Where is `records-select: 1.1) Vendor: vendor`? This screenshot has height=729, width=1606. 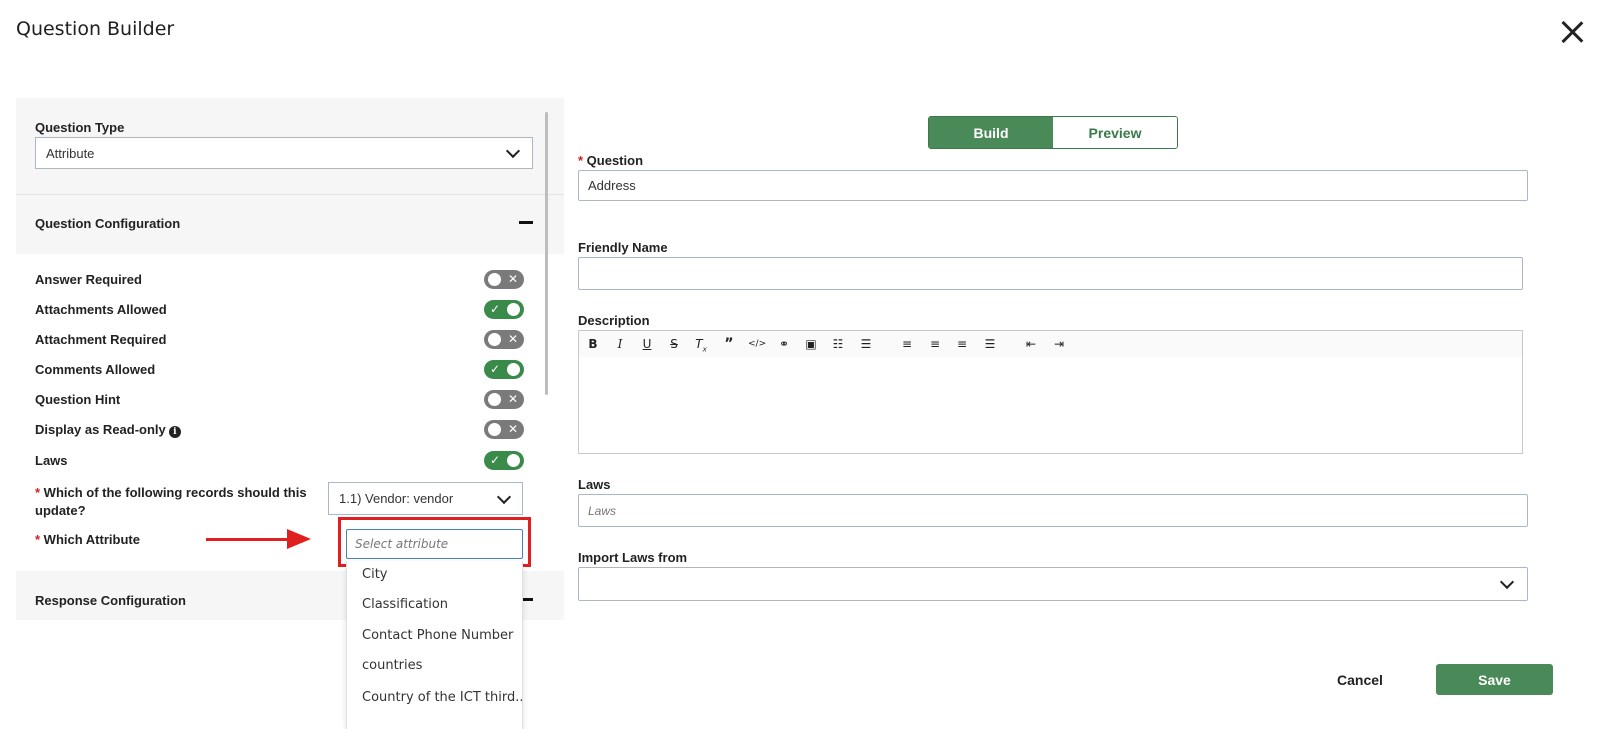
records-select: 1.1) Vendor: vendor is located at coordinates (425, 498).